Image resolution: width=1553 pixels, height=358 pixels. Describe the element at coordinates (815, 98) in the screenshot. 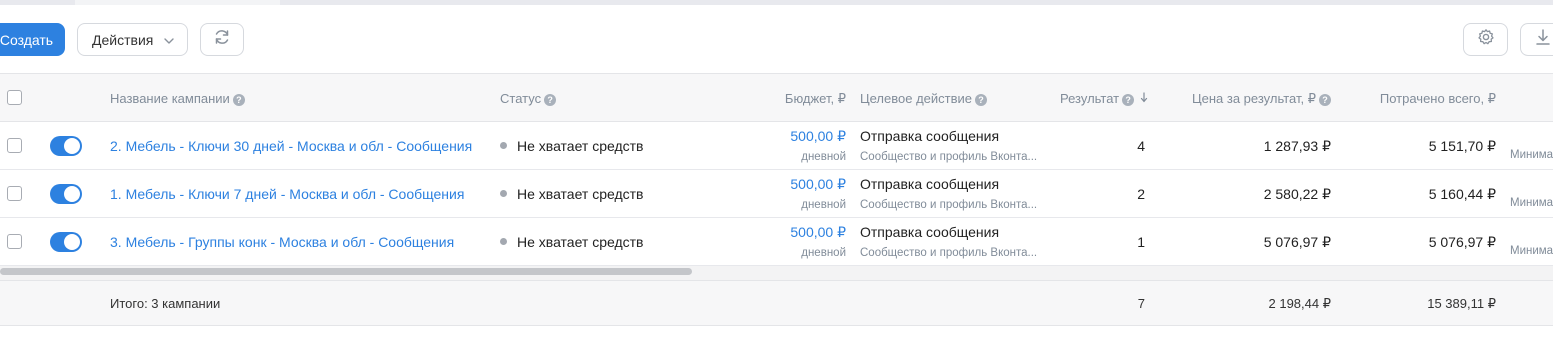

I see `header-budget-label: Бюджет, ₽` at that location.